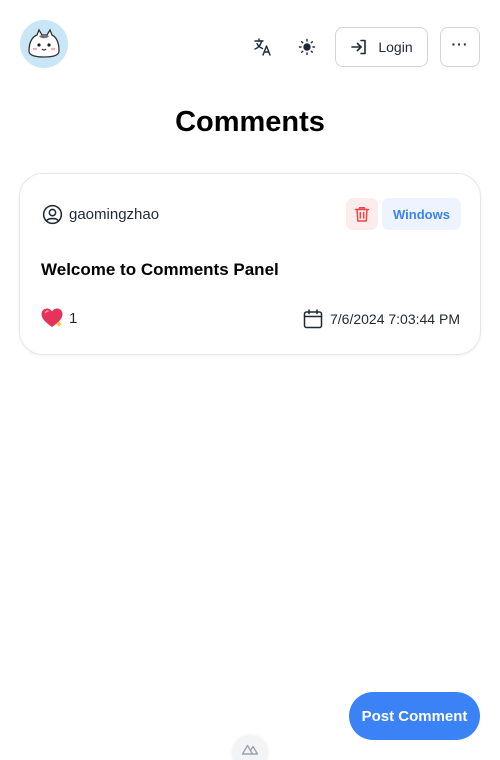  I want to click on comment-date: 7/6/2024 7:03:44 PM, so click(381, 319).